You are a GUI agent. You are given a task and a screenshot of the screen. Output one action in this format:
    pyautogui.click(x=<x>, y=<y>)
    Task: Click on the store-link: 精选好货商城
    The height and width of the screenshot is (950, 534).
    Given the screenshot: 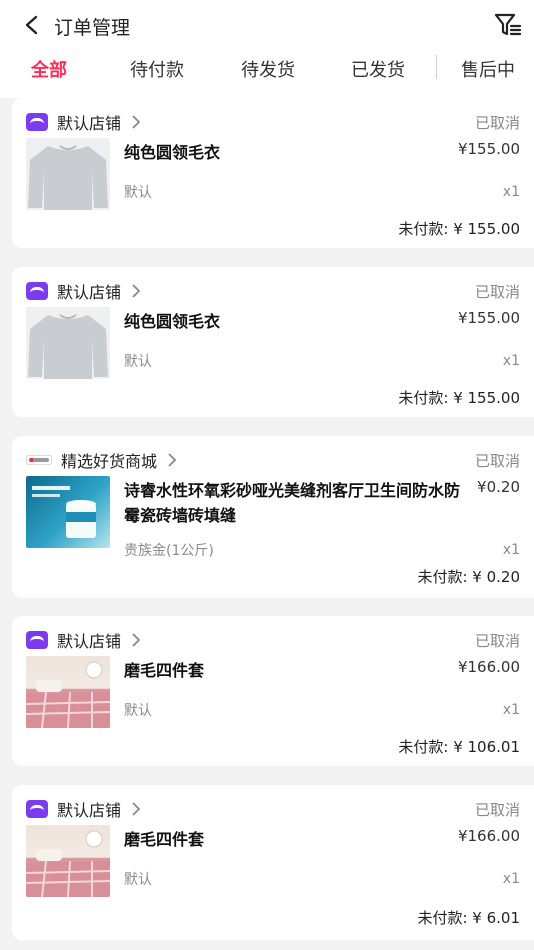 What is the action you would take?
    pyautogui.click(x=101, y=460)
    